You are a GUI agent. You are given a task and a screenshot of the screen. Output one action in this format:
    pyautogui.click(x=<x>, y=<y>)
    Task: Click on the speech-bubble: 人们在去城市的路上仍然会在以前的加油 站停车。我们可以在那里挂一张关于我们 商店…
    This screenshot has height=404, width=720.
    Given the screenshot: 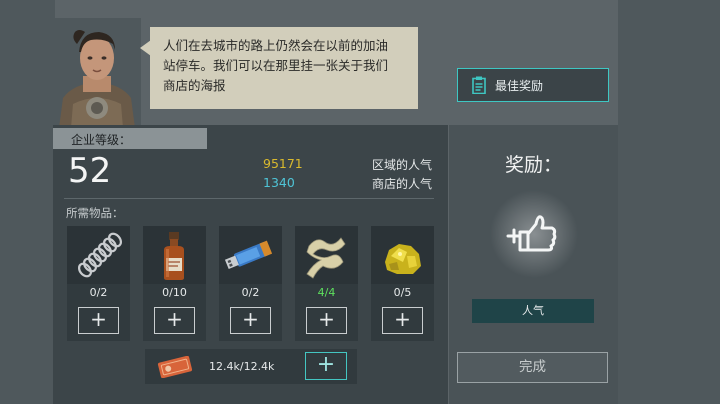 What is the action you would take?
    pyautogui.click(x=284, y=68)
    